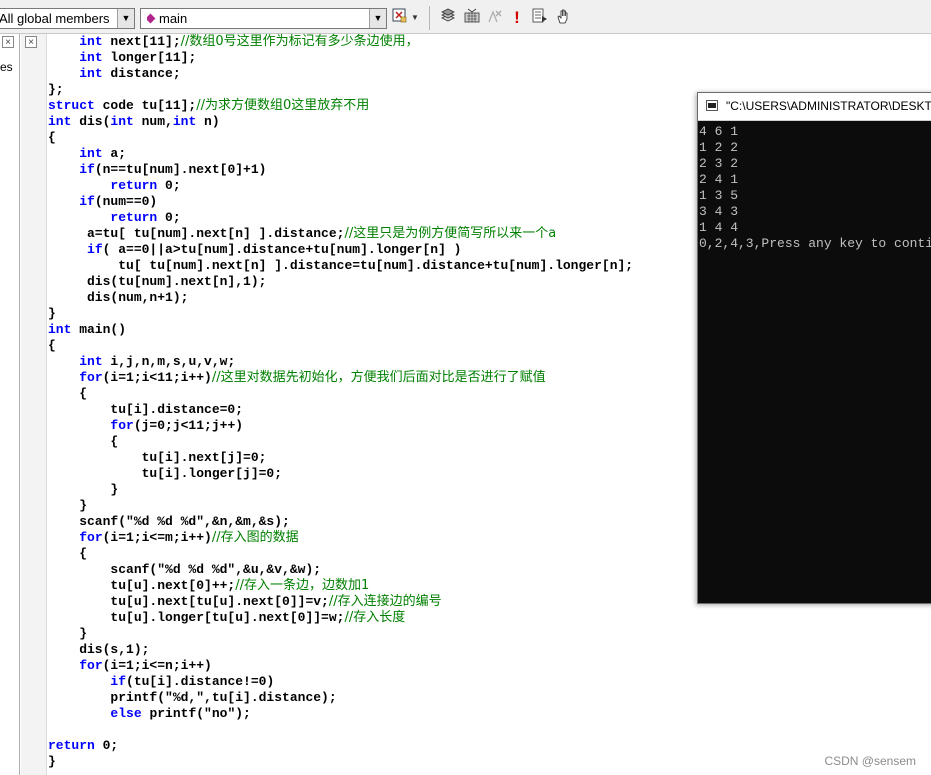  What do you see at coordinates (87, 201) in the screenshot?
I see `code-keyword: if` at bounding box center [87, 201].